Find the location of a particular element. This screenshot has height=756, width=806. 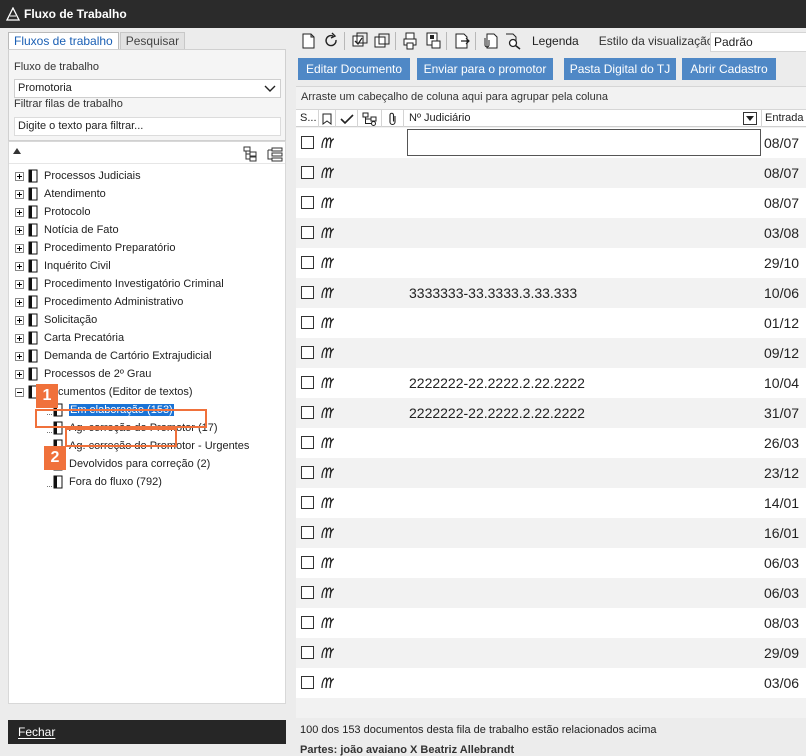

column-header-check is located at coordinates (347, 118).